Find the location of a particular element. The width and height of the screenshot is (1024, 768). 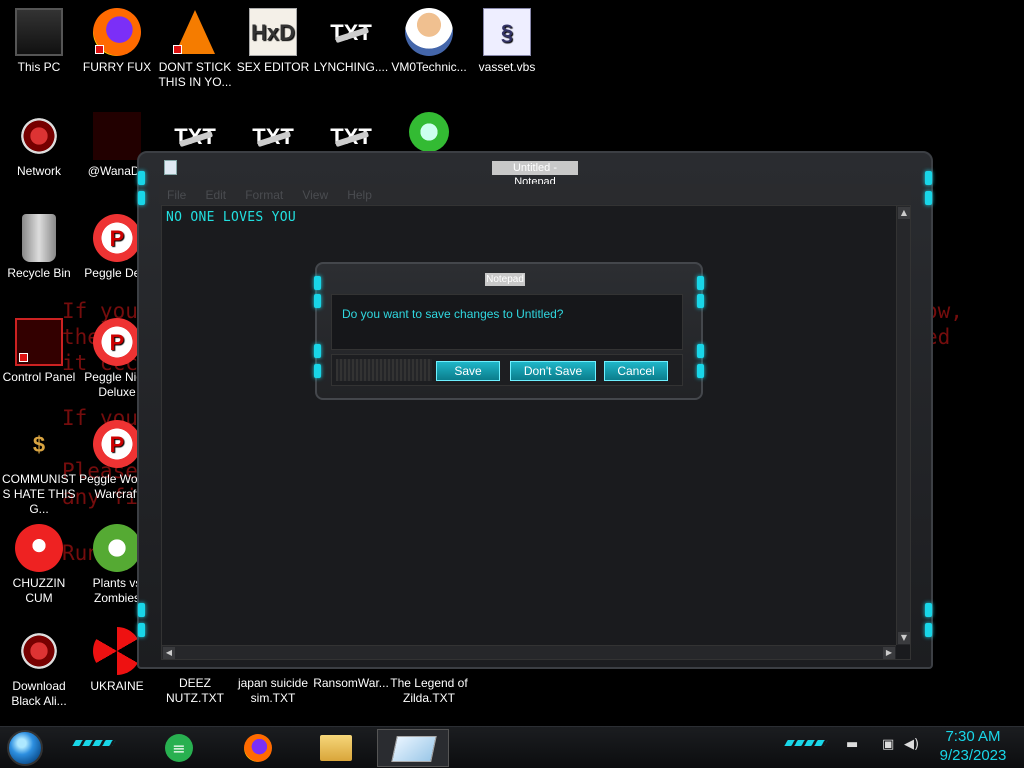

desktop-icon-label: This PC is located at coordinates (39, 67).